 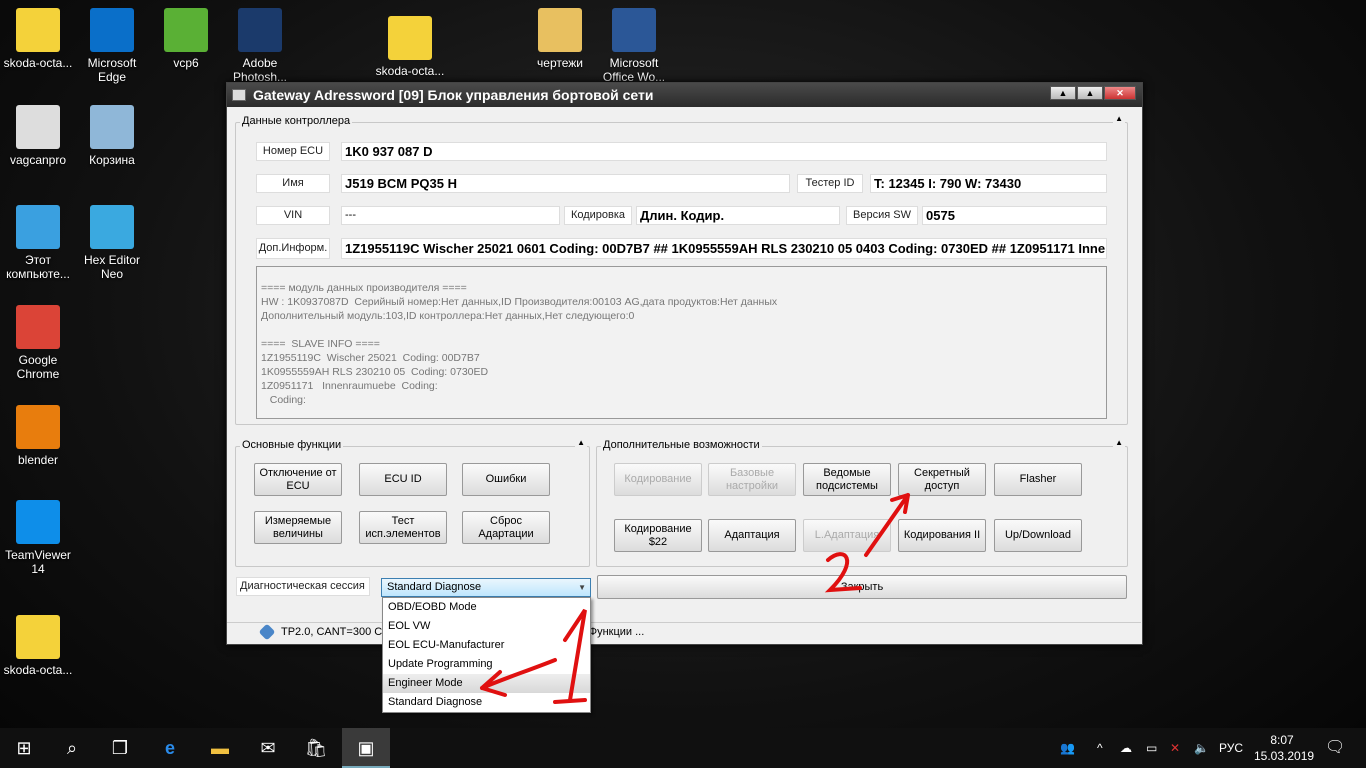 I want to click on desktop-icon: TeamViewer 14, so click(x=38, y=538).